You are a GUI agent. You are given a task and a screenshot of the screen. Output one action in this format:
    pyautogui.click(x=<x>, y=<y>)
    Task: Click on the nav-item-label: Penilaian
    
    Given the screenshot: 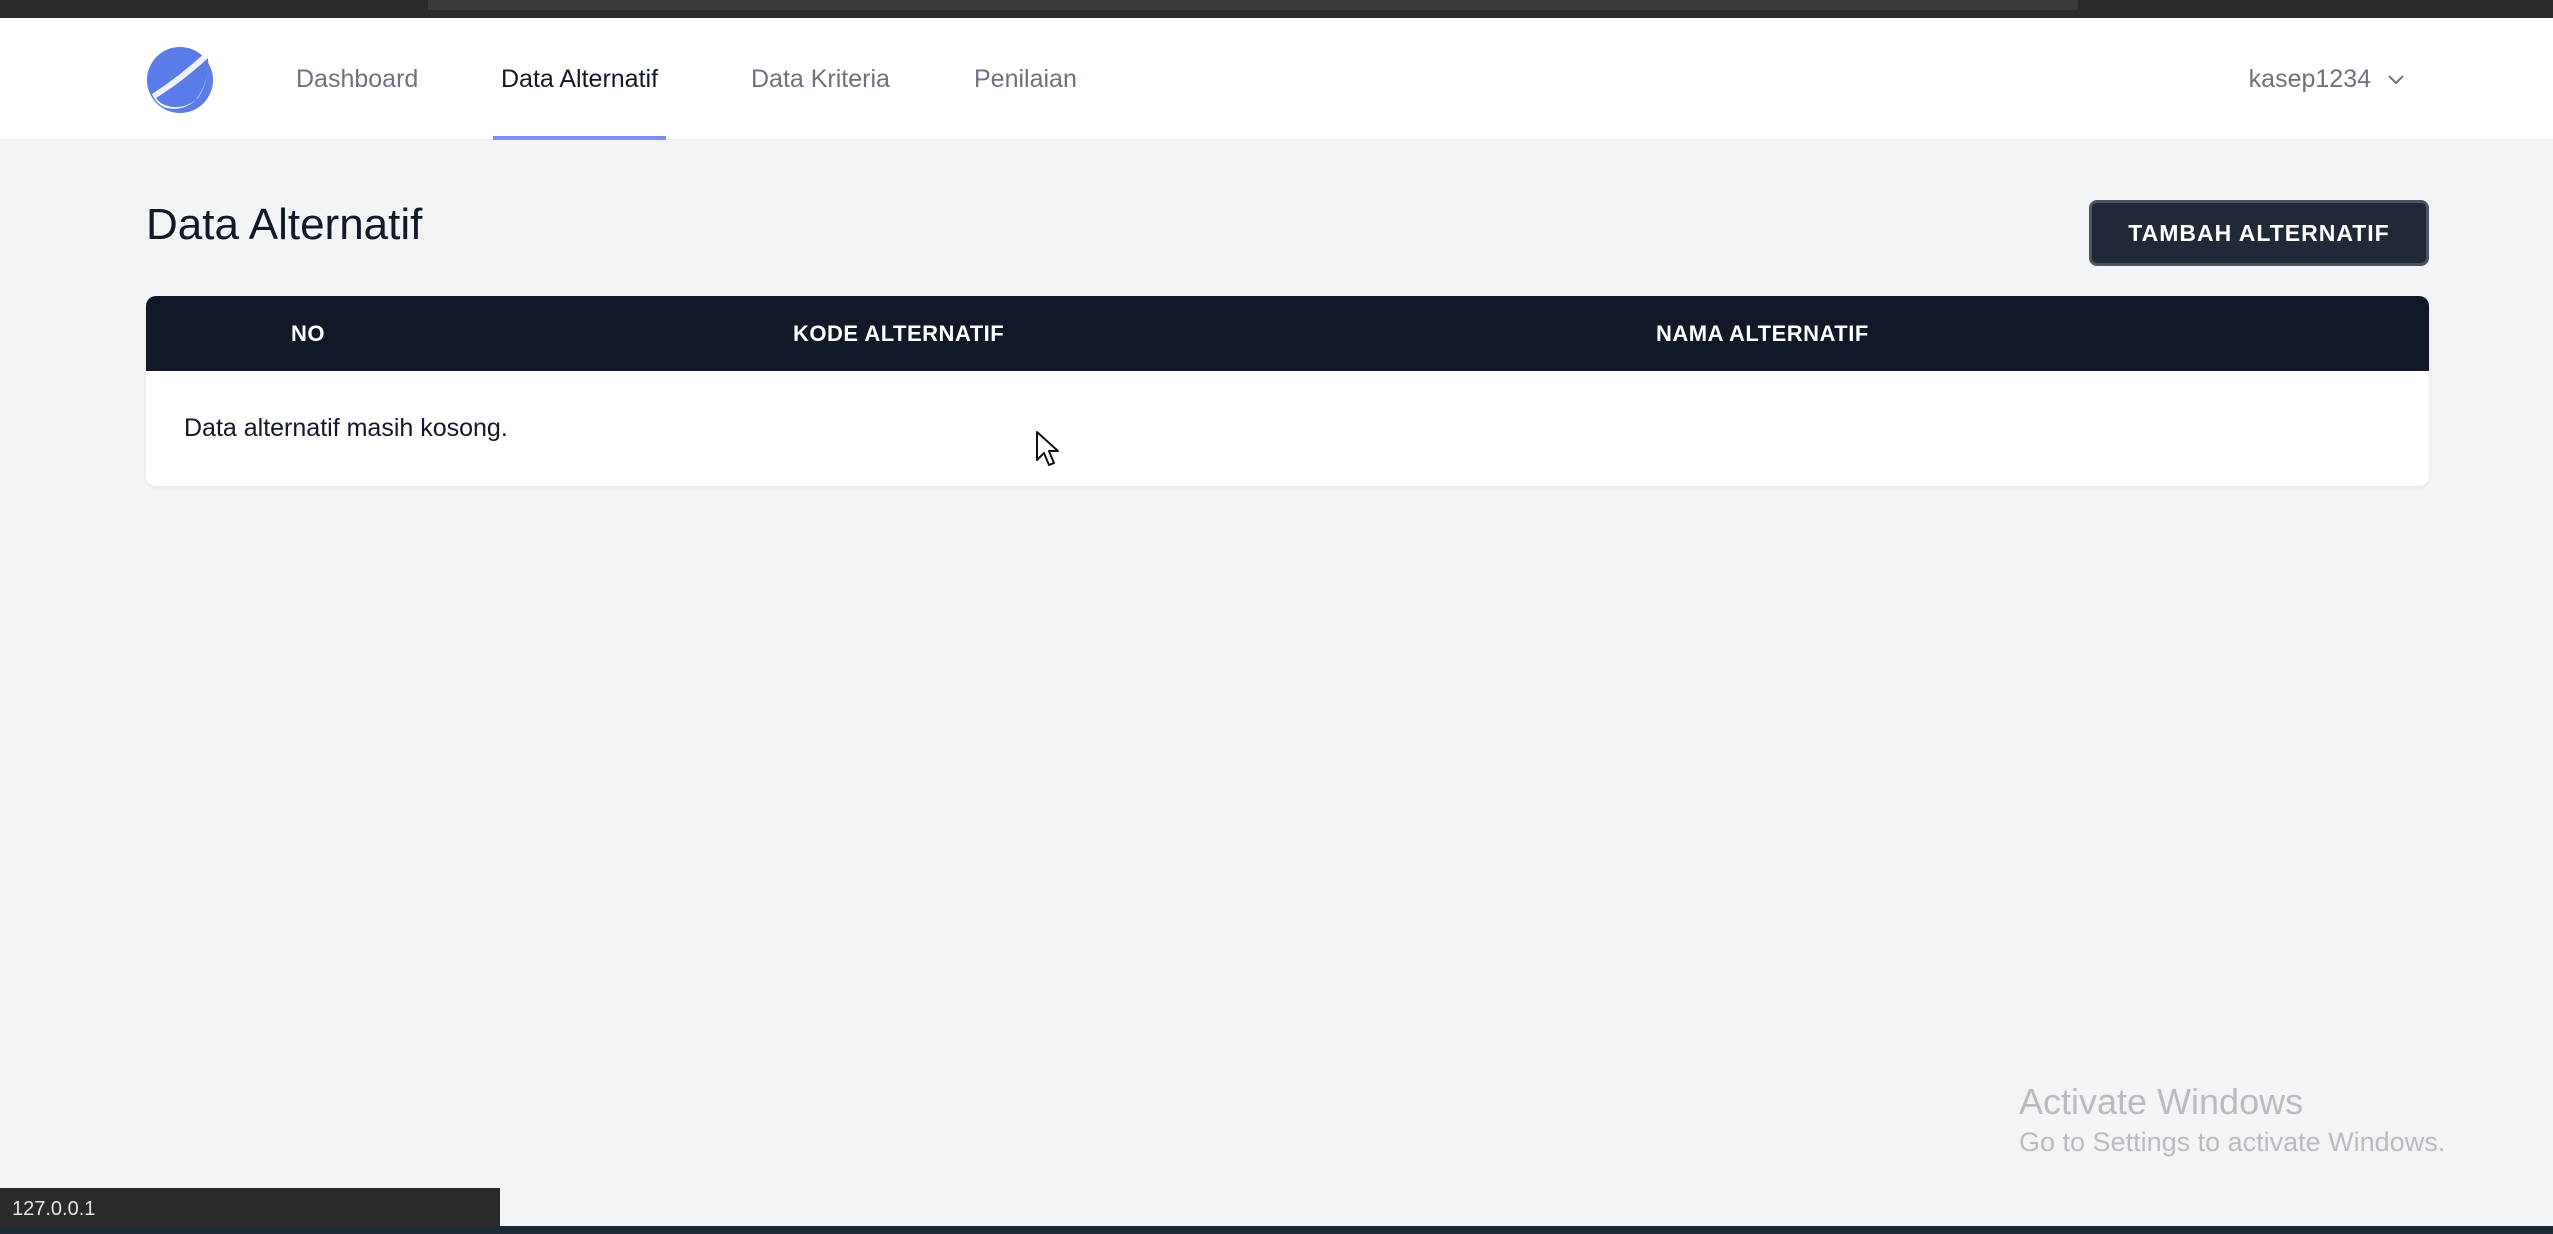 What is the action you would take?
    pyautogui.click(x=1025, y=78)
    